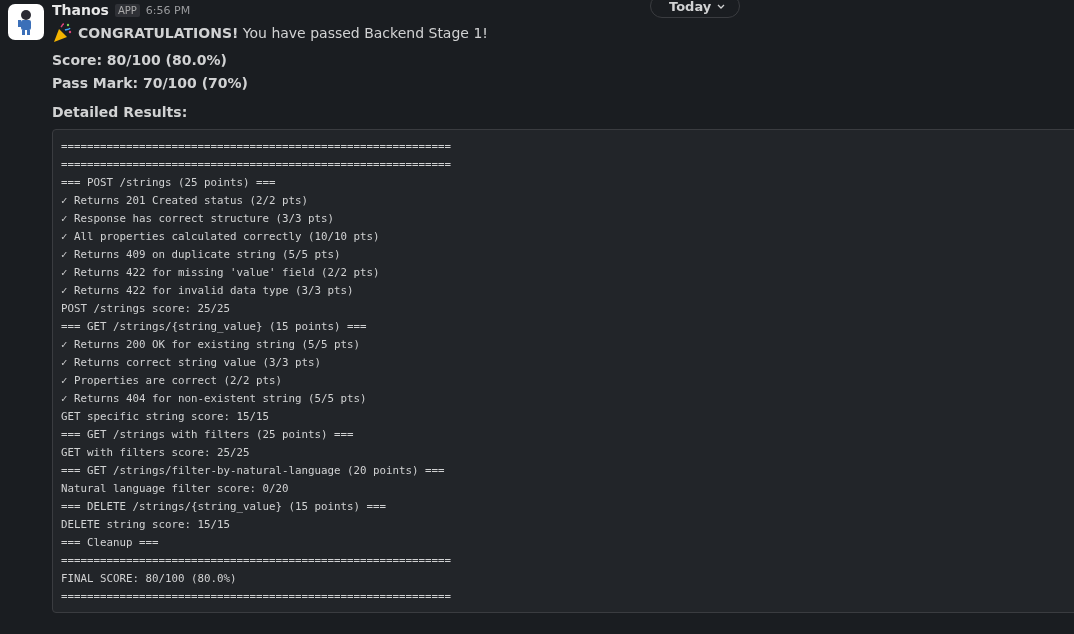 The height and width of the screenshot is (634, 1074). I want to click on code-line: ✓ All properties calculated correctly (10/10 pts), so click(220, 237).